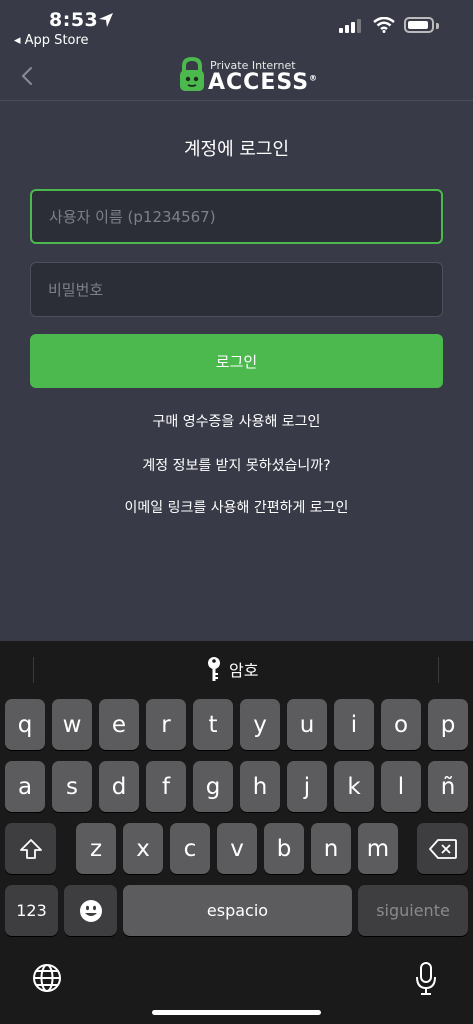  What do you see at coordinates (96, 848) in the screenshot?
I see `key-z: z` at bounding box center [96, 848].